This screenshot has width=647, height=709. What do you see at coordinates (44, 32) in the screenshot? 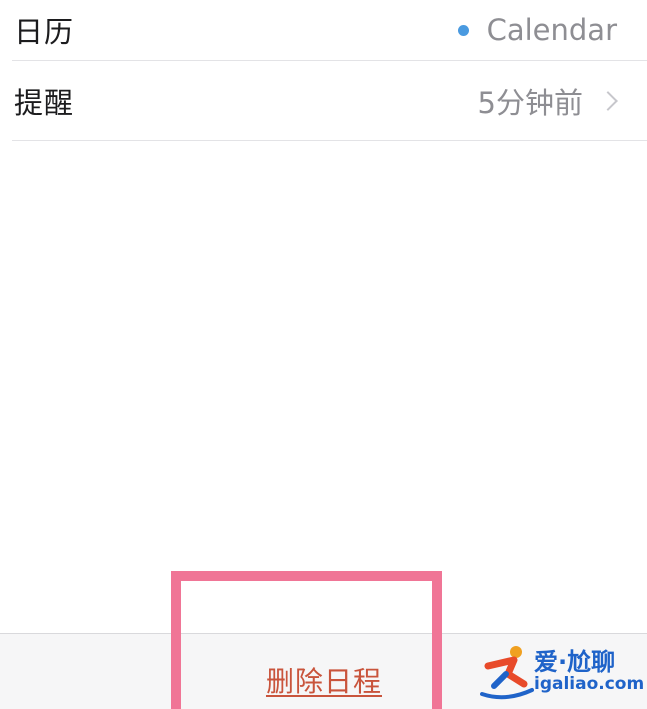
I see `calendar-label: 日历` at bounding box center [44, 32].